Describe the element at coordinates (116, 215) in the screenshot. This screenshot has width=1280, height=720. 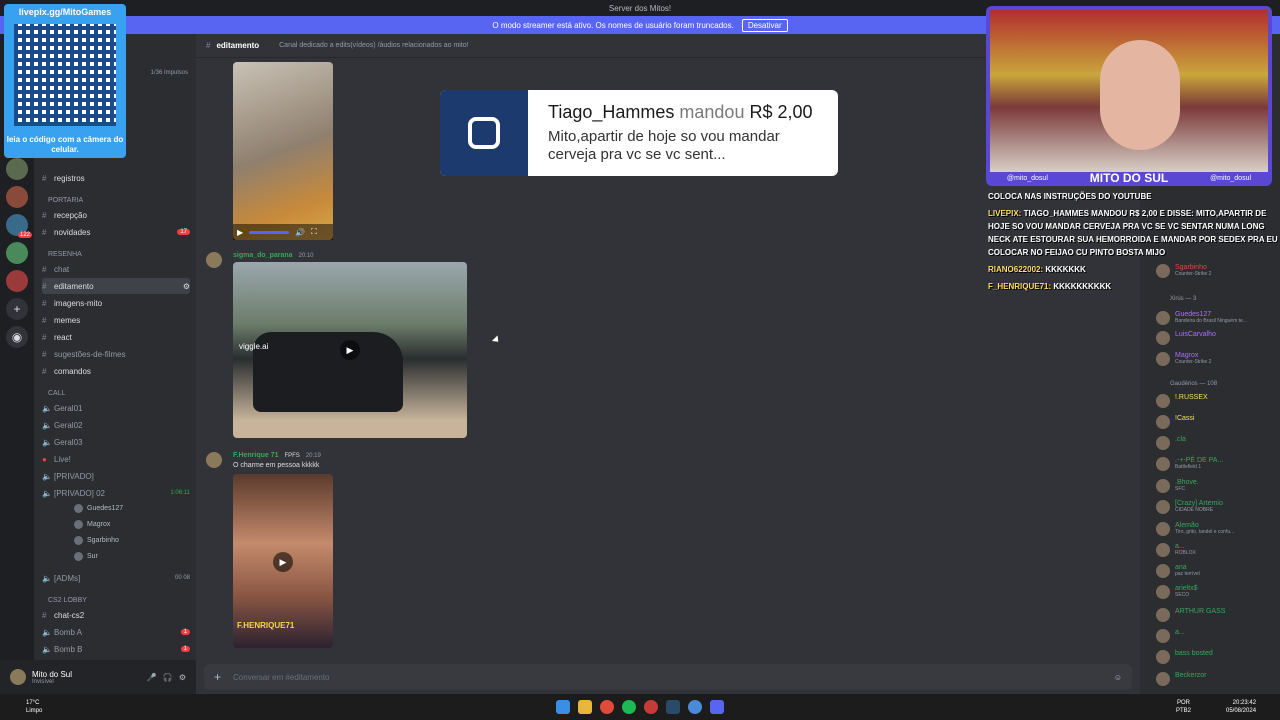
I see `channel-recepcao: # recepção` at that location.